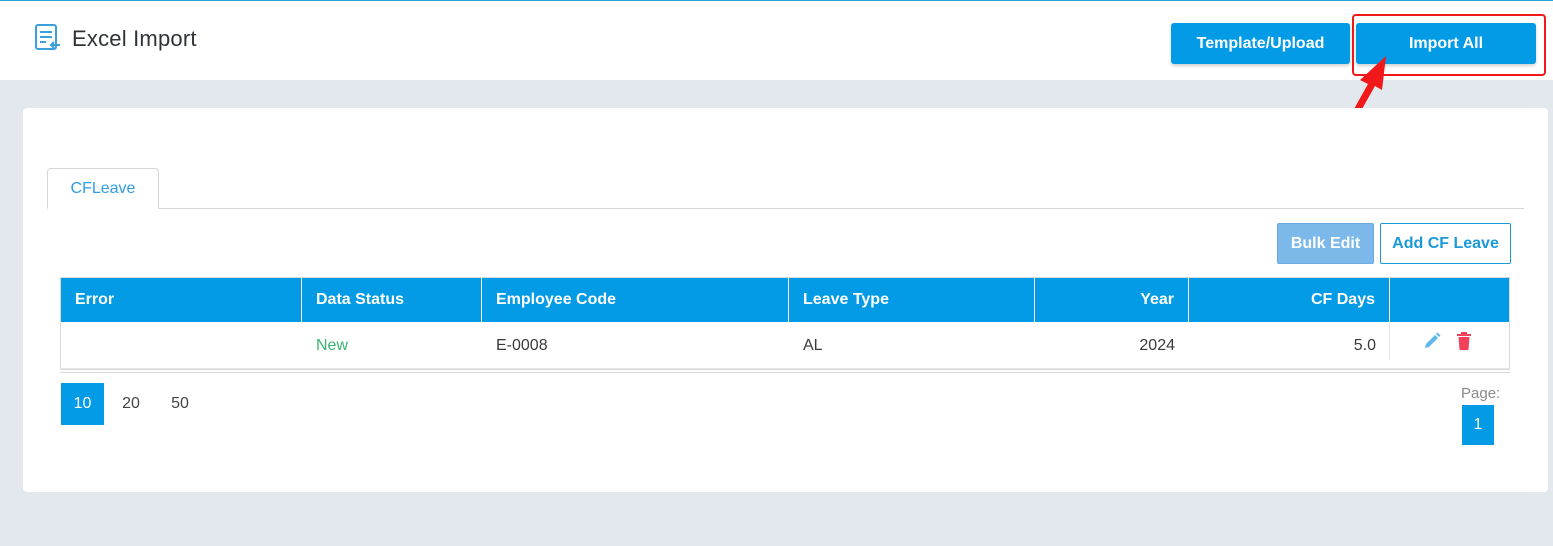 The image size is (1553, 546). I want to click on table-bottom-border, so click(785, 372).